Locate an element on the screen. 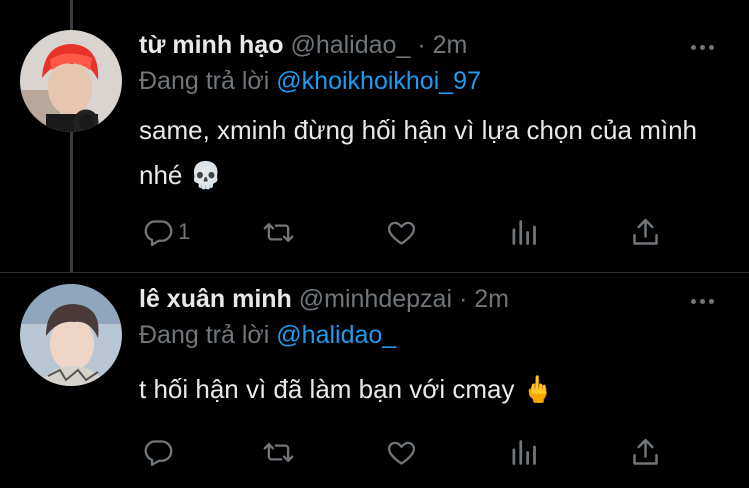 The image size is (749, 488). replying-to: Đang trả lời @khoikhoikhoi_97 is located at coordinates (310, 81).